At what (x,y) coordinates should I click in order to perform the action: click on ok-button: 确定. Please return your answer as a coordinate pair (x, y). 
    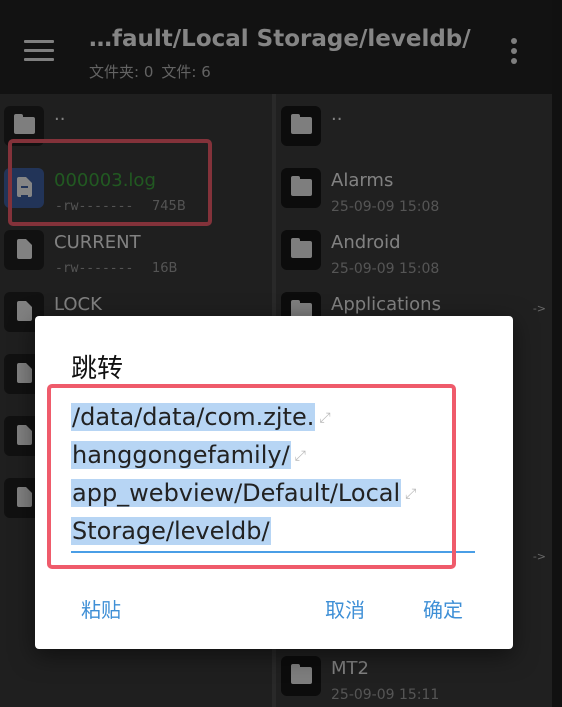
    Looking at the image, I should click on (443, 608).